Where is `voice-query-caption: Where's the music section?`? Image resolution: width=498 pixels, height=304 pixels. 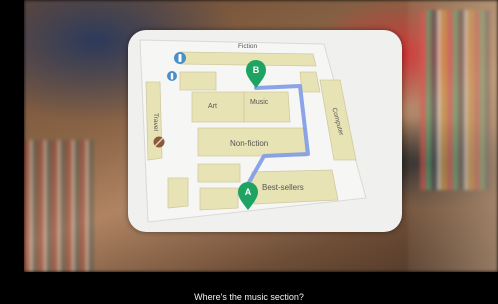
voice-query-caption: Where's the music section? is located at coordinates (249, 297).